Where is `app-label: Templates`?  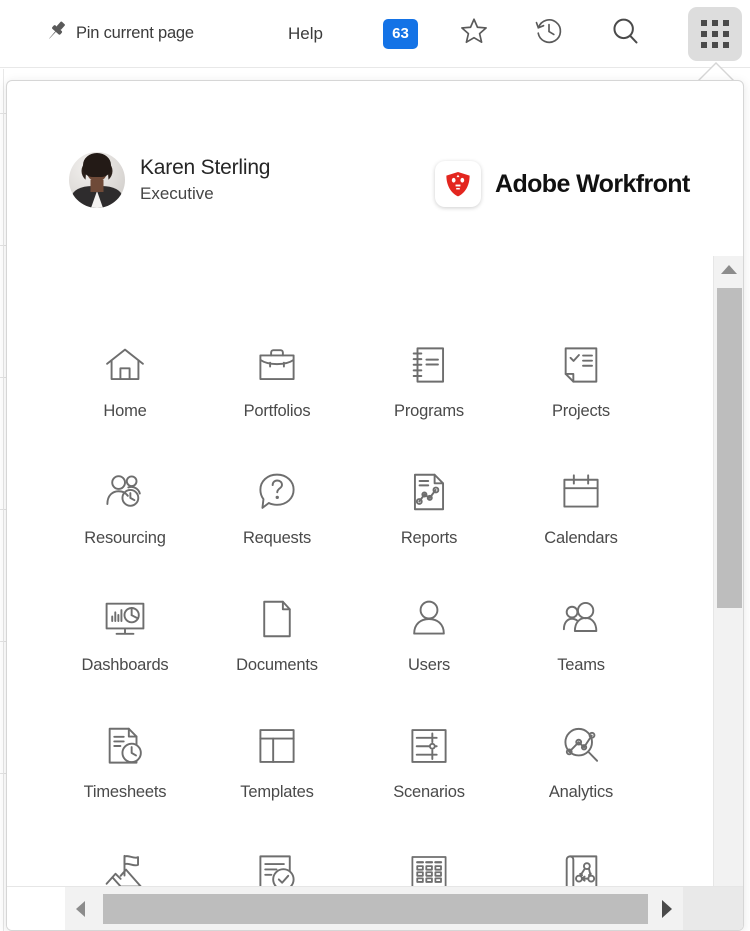 app-label: Templates is located at coordinates (277, 792).